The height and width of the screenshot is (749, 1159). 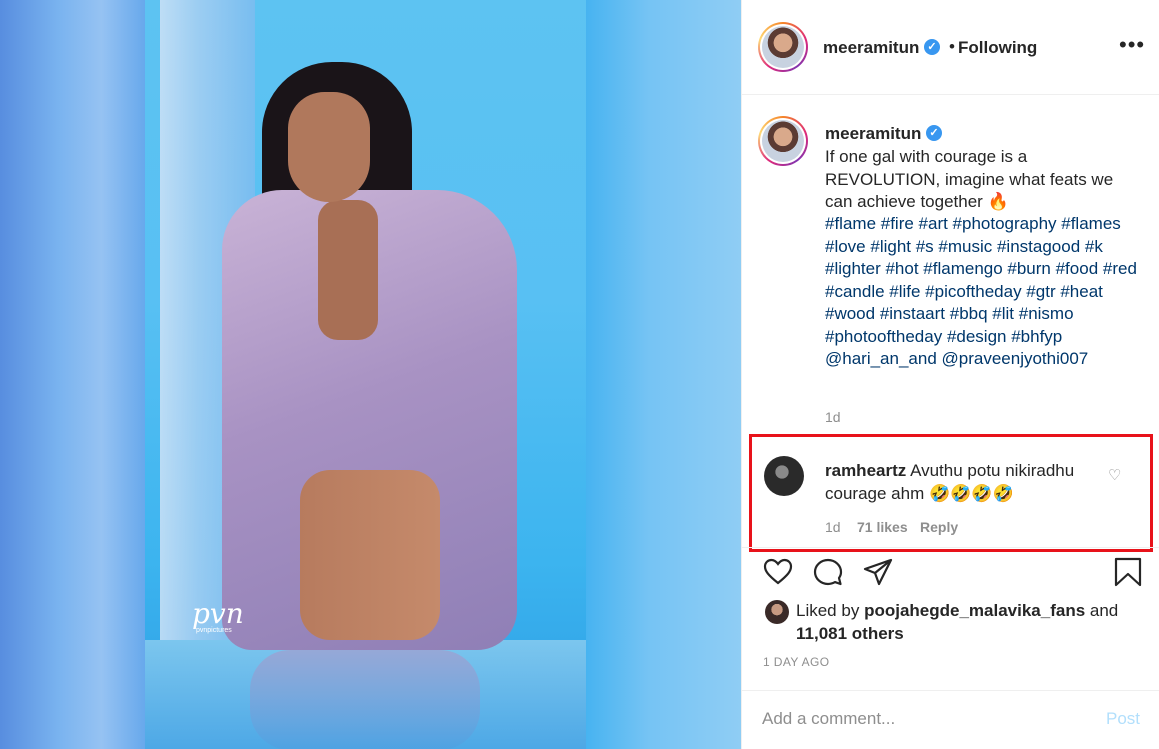 What do you see at coordinates (778, 572) in the screenshot?
I see `heart-icon` at bounding box center [778, 572].